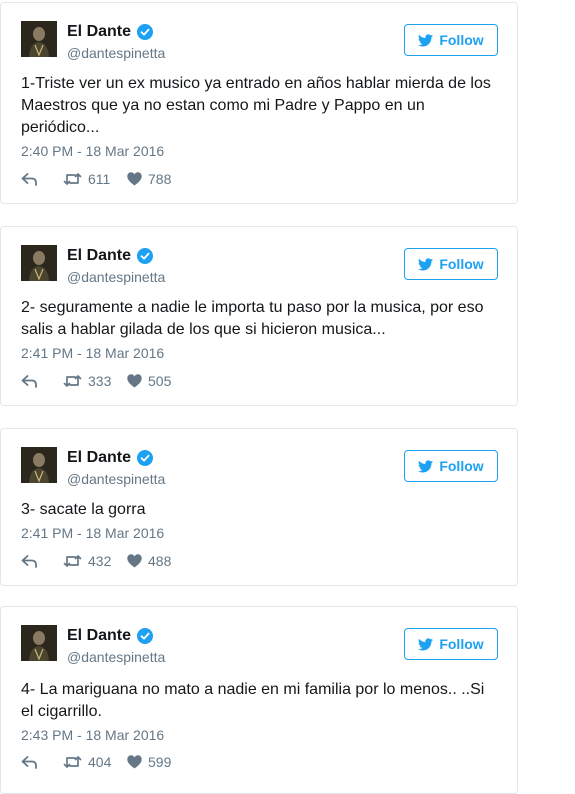 The image size is (575, 794). I want to click on retweet-button: 333, so click(95, 381).